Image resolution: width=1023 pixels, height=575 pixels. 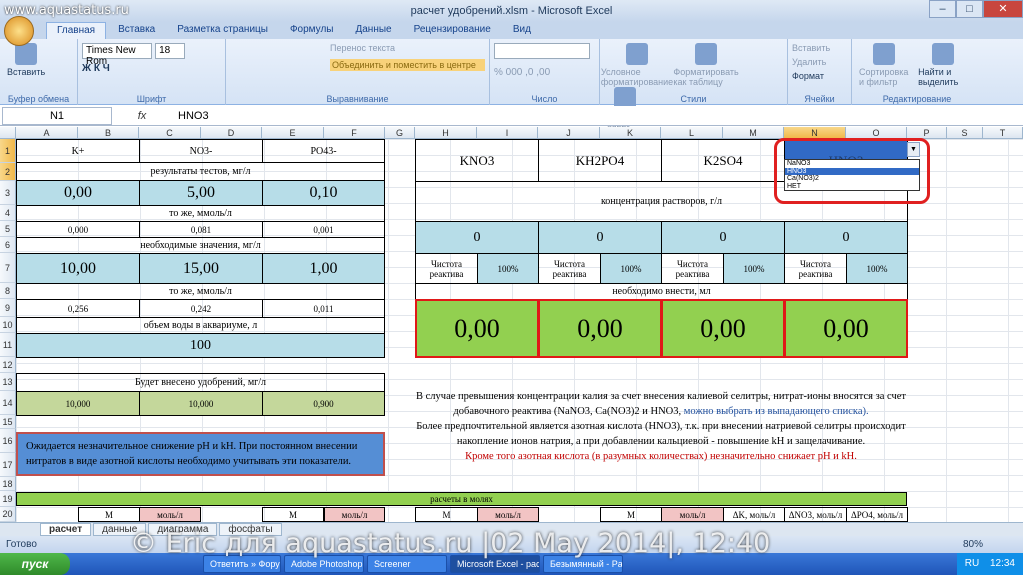 What do you see at coordinates (78, 403) in the screenshot?
I see `will-add-k: 10,000` at bounding box center [78, 403].